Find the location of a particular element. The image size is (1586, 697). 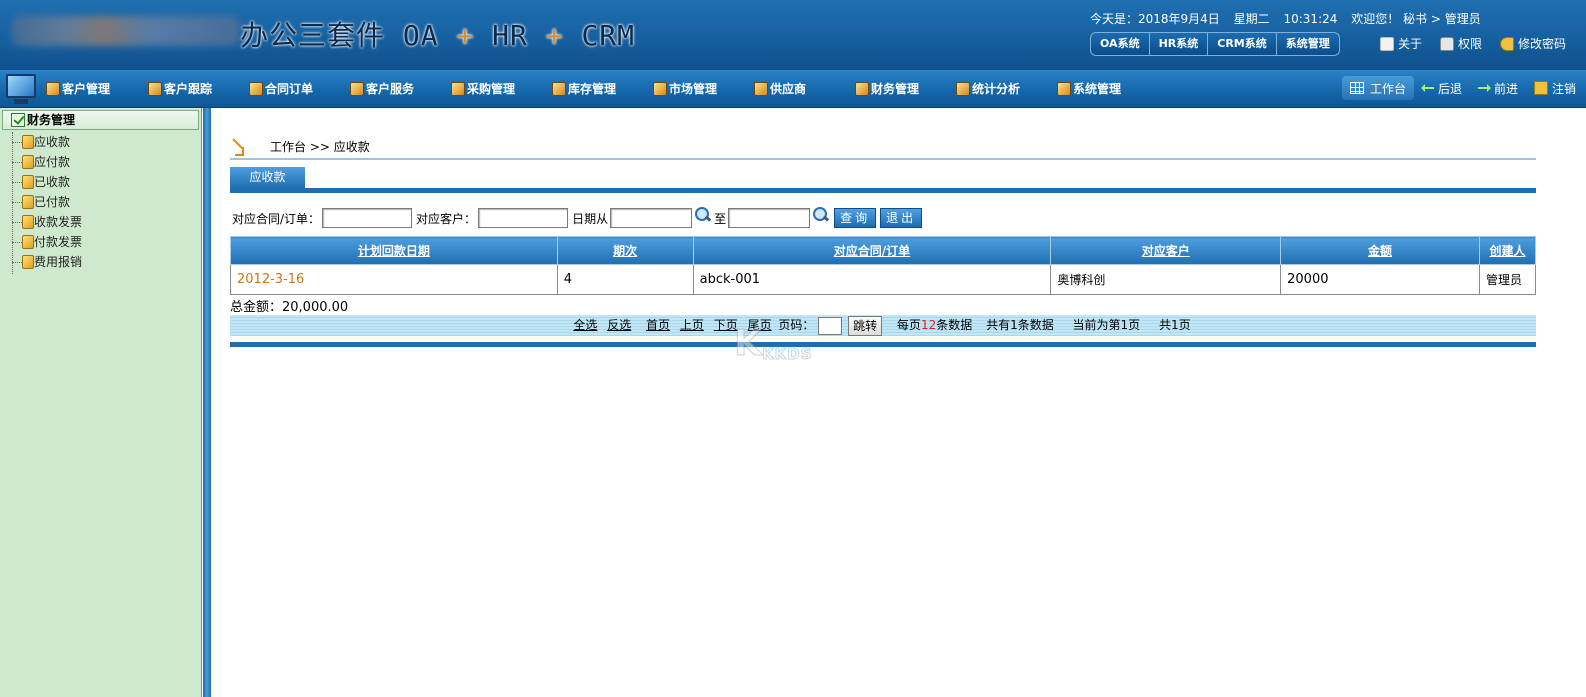

select-all-link: 全选 is located at coordinates (585, 325).